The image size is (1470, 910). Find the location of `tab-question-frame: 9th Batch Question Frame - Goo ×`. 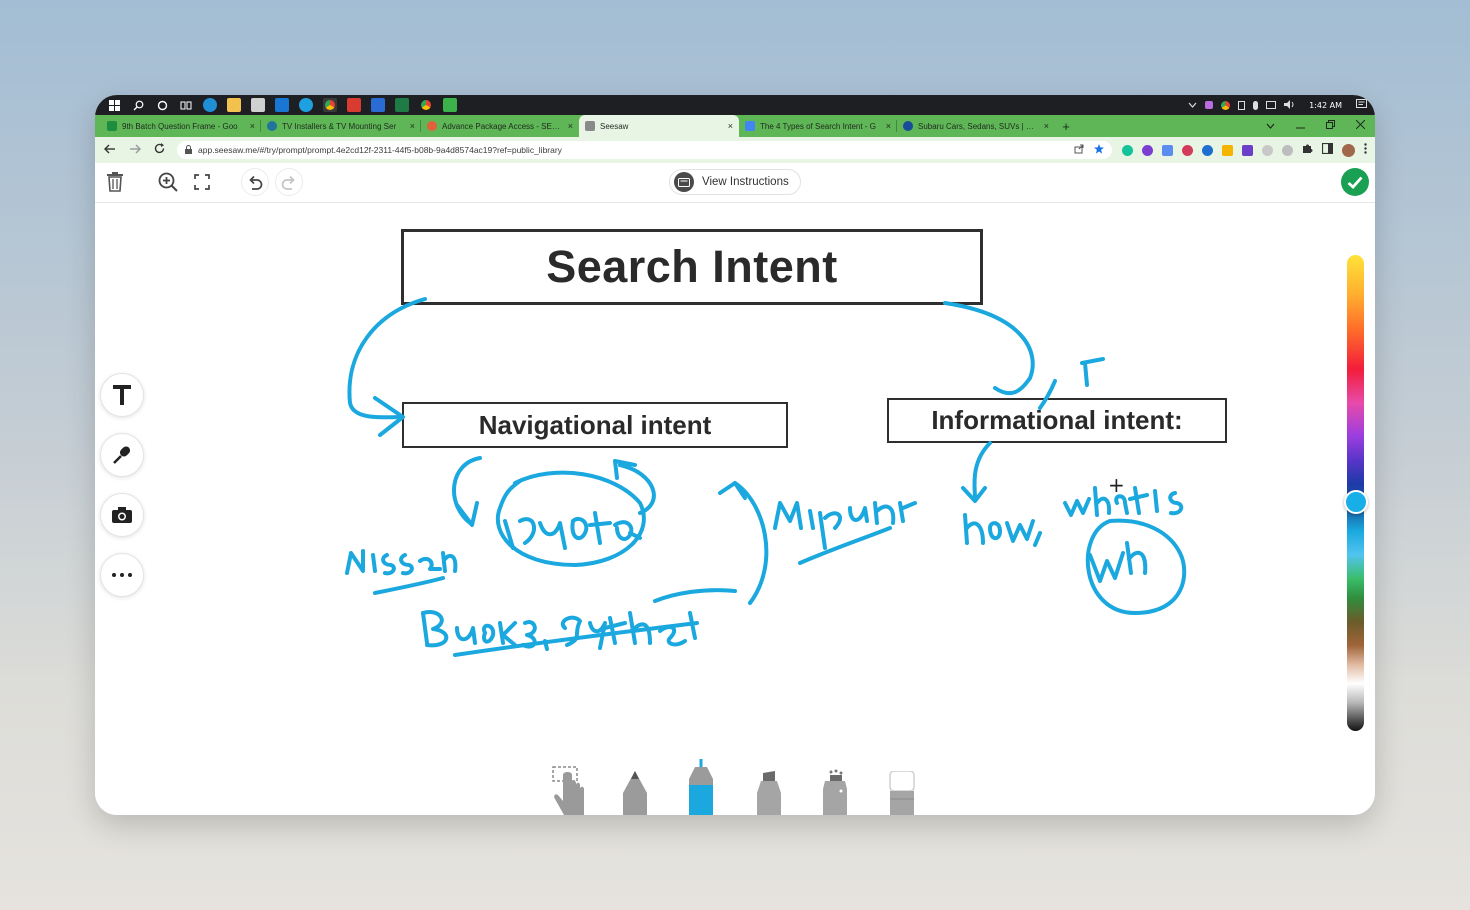

tab-question-frame: 9th Batch Question Frame - Goo × is located at coordinates (181, 126).